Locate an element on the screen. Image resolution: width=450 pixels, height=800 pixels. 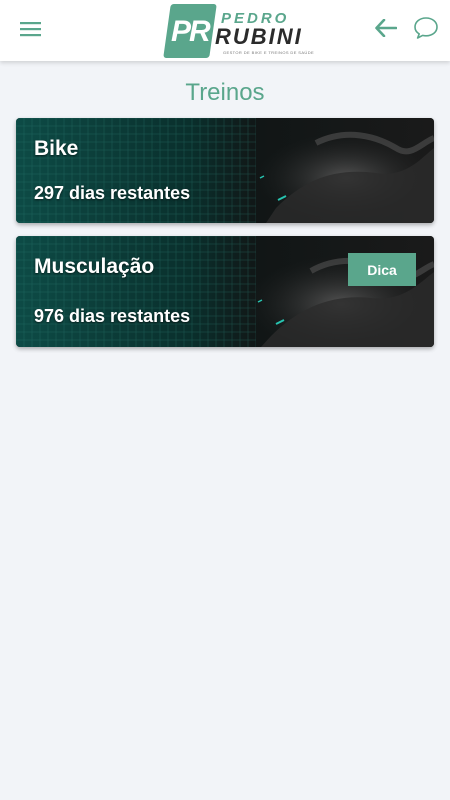
workout-card-musculacao: Musculação Dica 976 dias restantes is located at coordinates (225, 291).